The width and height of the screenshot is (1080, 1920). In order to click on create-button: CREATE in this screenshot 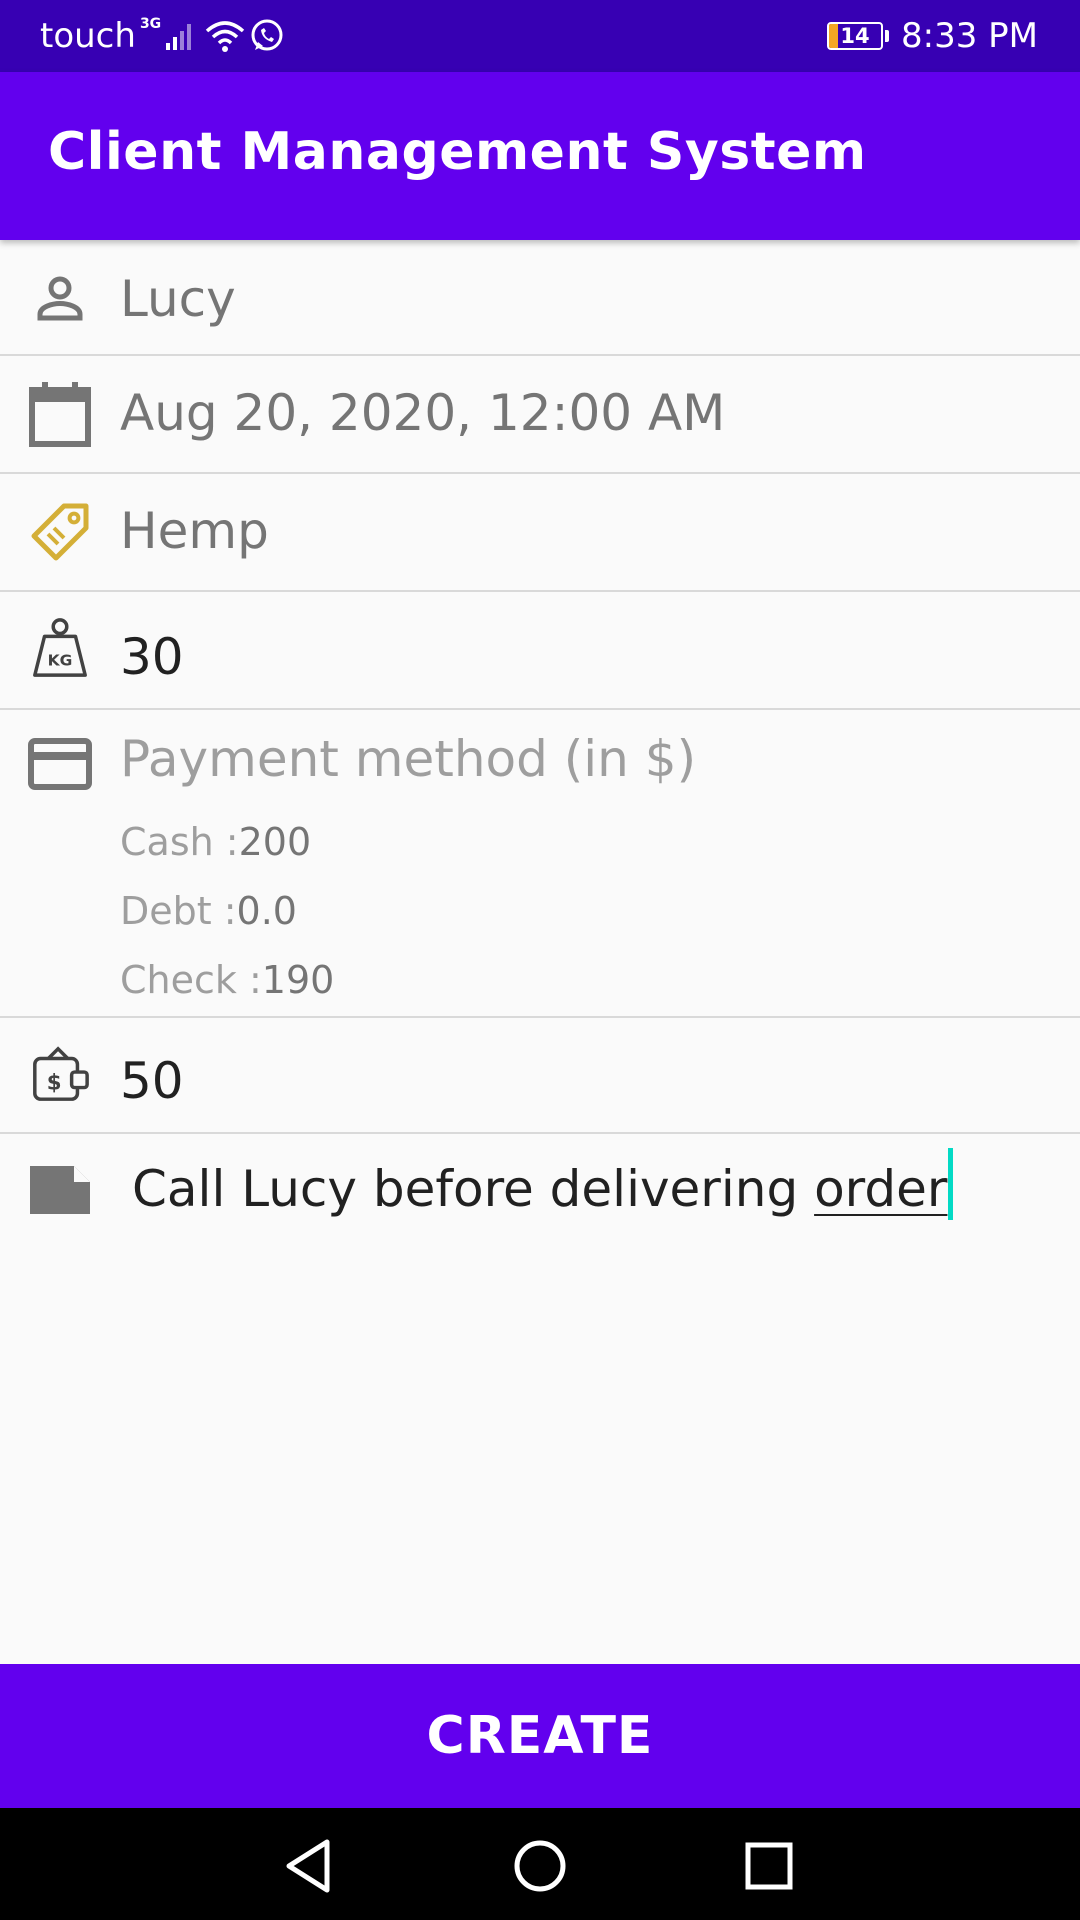, I will do `click(540, 1736)`.